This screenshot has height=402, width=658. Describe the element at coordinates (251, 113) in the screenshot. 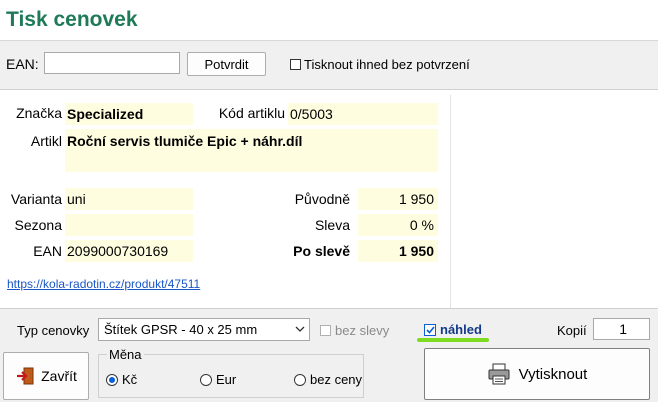

I see `code-label: Kód artiklu` at that location.